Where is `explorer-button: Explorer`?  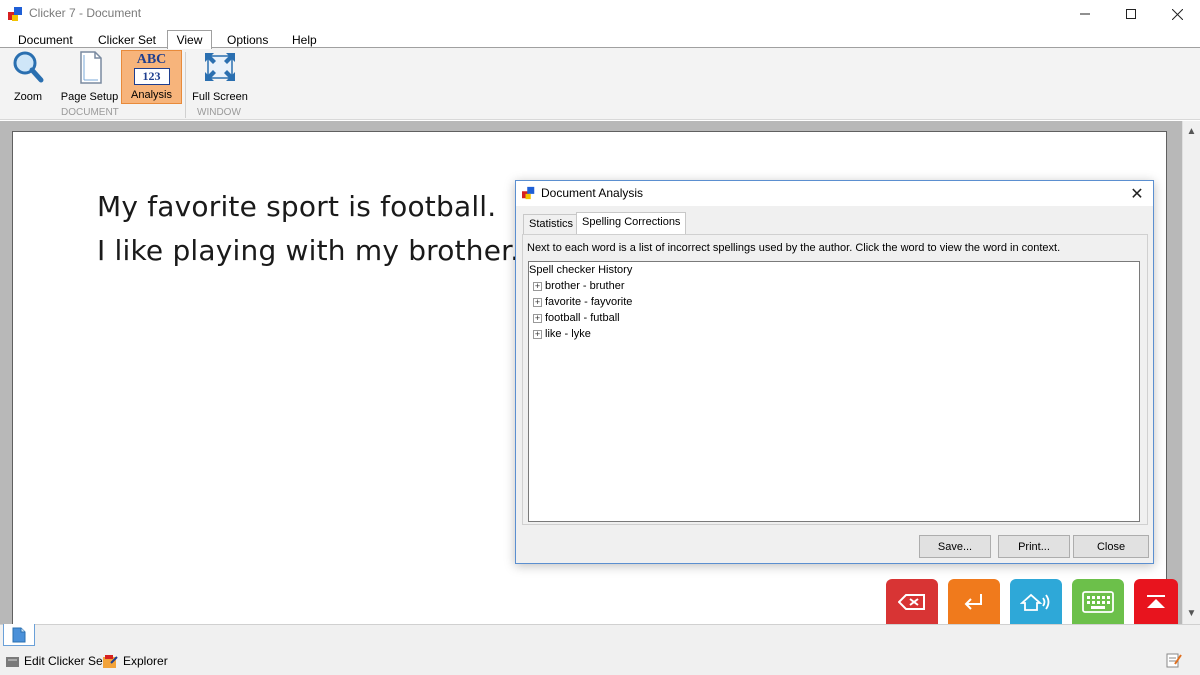 explorer-button: Explorer is located at coordinates (135, 661).